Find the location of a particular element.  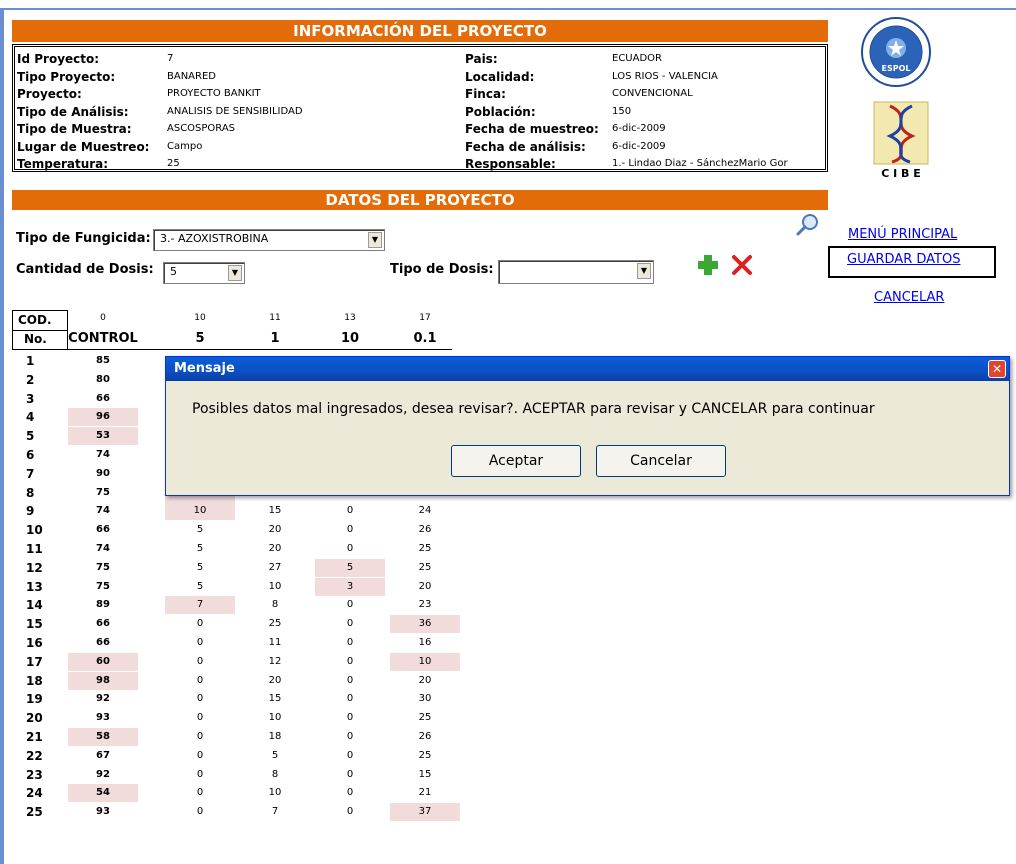

table-cell: 60 is located at coordinates (103, 661).